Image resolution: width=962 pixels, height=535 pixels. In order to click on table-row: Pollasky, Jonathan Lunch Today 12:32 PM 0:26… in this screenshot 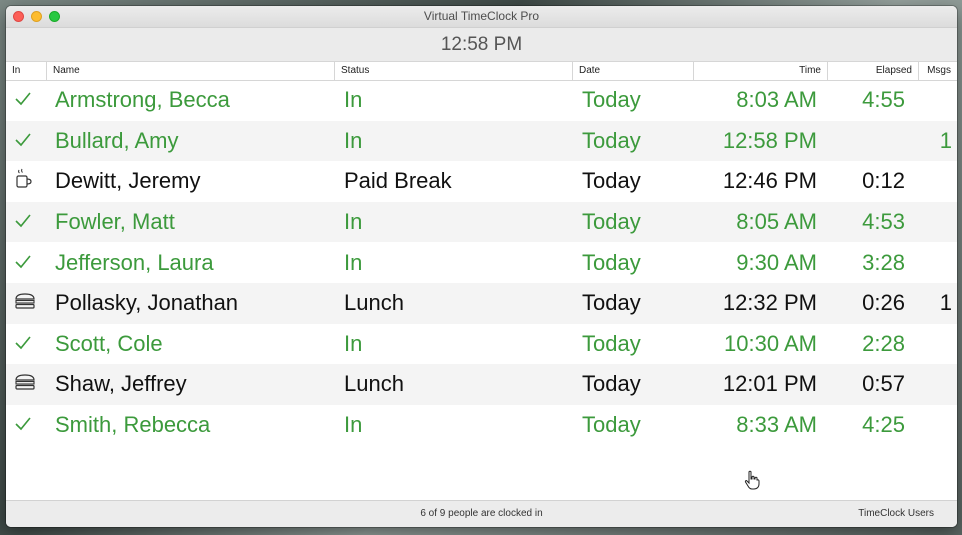, I will do `click(481, 303)`.